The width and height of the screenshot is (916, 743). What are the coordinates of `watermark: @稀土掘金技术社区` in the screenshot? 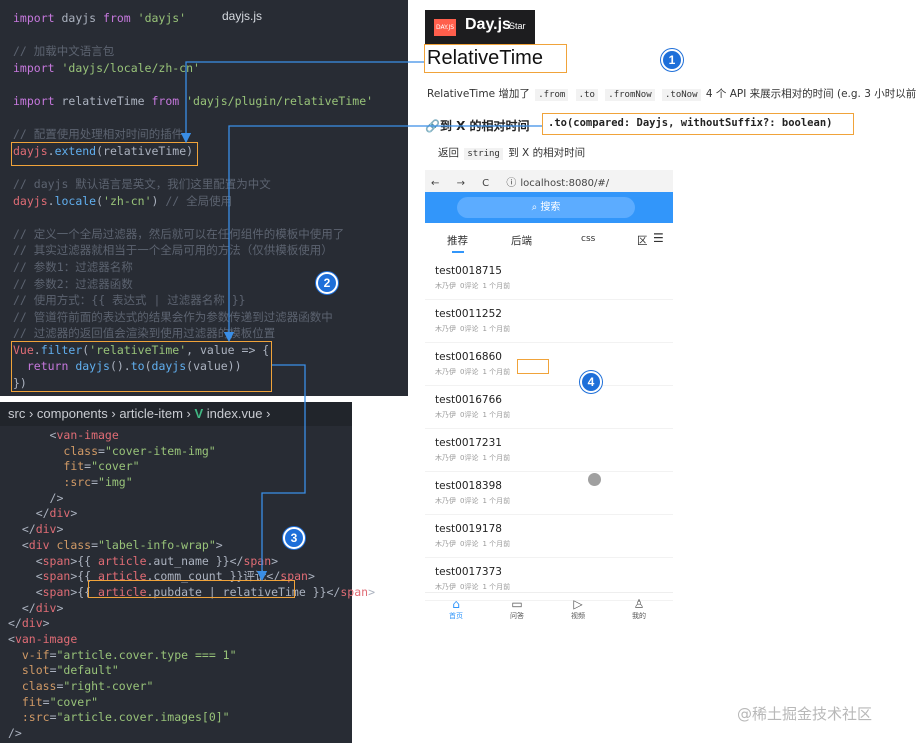 It's located at (805, 714).